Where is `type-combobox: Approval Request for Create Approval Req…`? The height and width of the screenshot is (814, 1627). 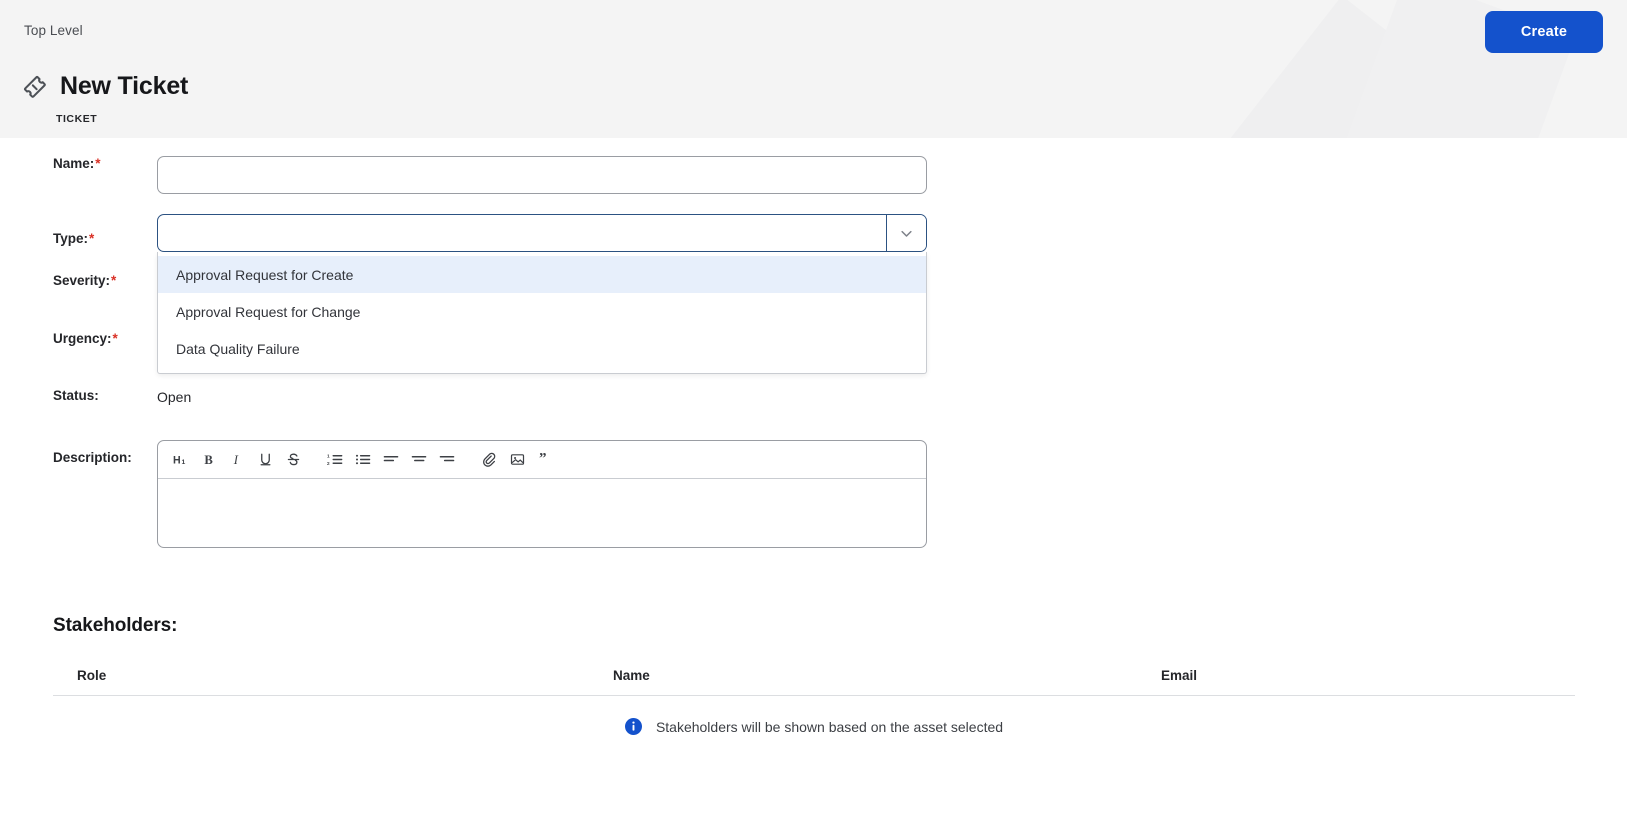 type-combobox: Approval Request for Create Approval Req… is located at coordinates (542, 294).